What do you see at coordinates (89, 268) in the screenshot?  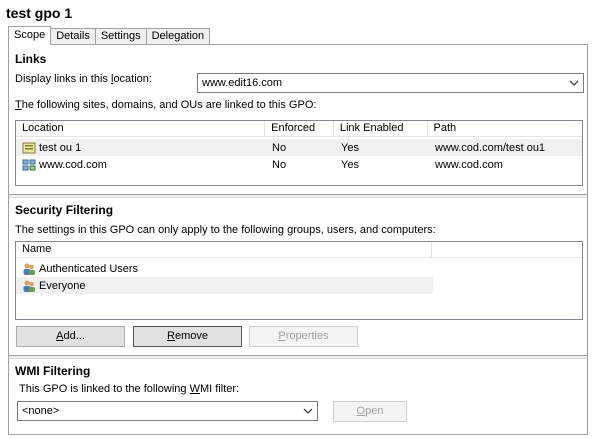 I see `list-item-name: Authenticated Users` at bounding box center [89, 268].